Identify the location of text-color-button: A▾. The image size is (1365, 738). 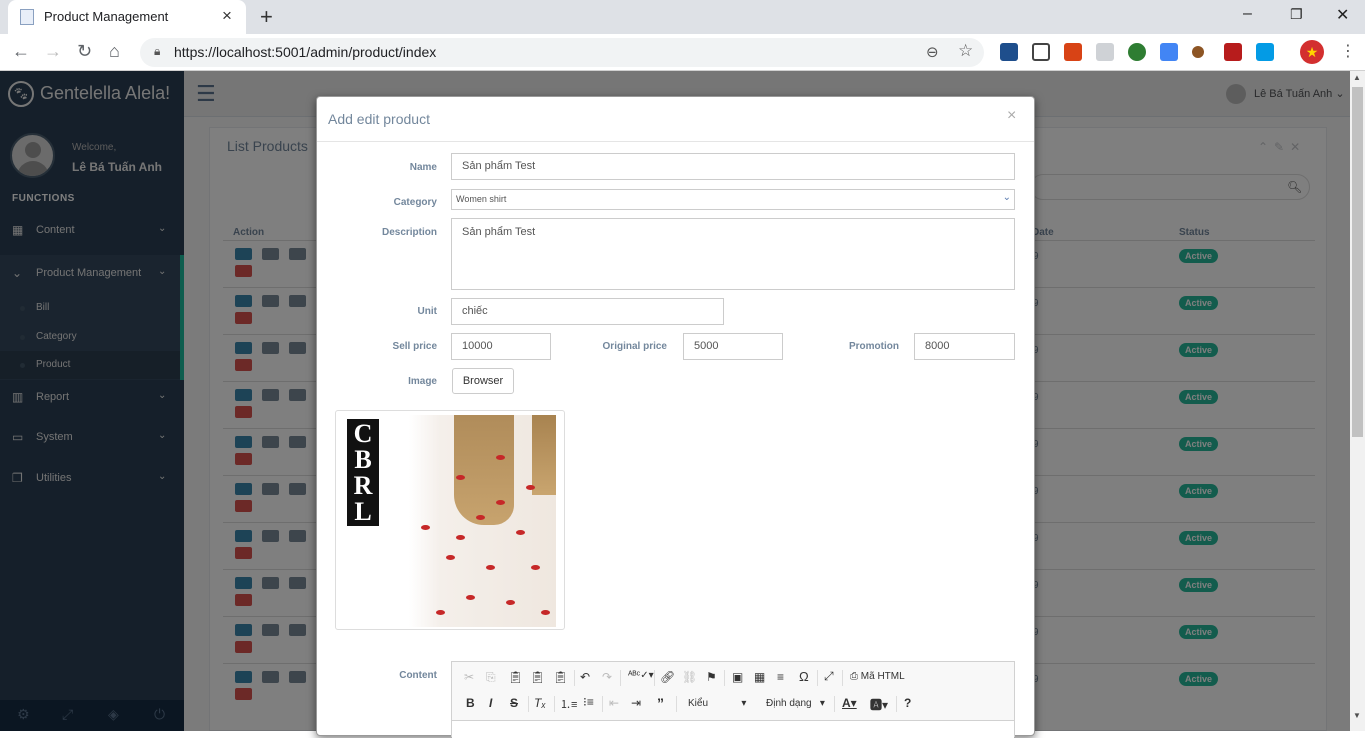
(849, 703).